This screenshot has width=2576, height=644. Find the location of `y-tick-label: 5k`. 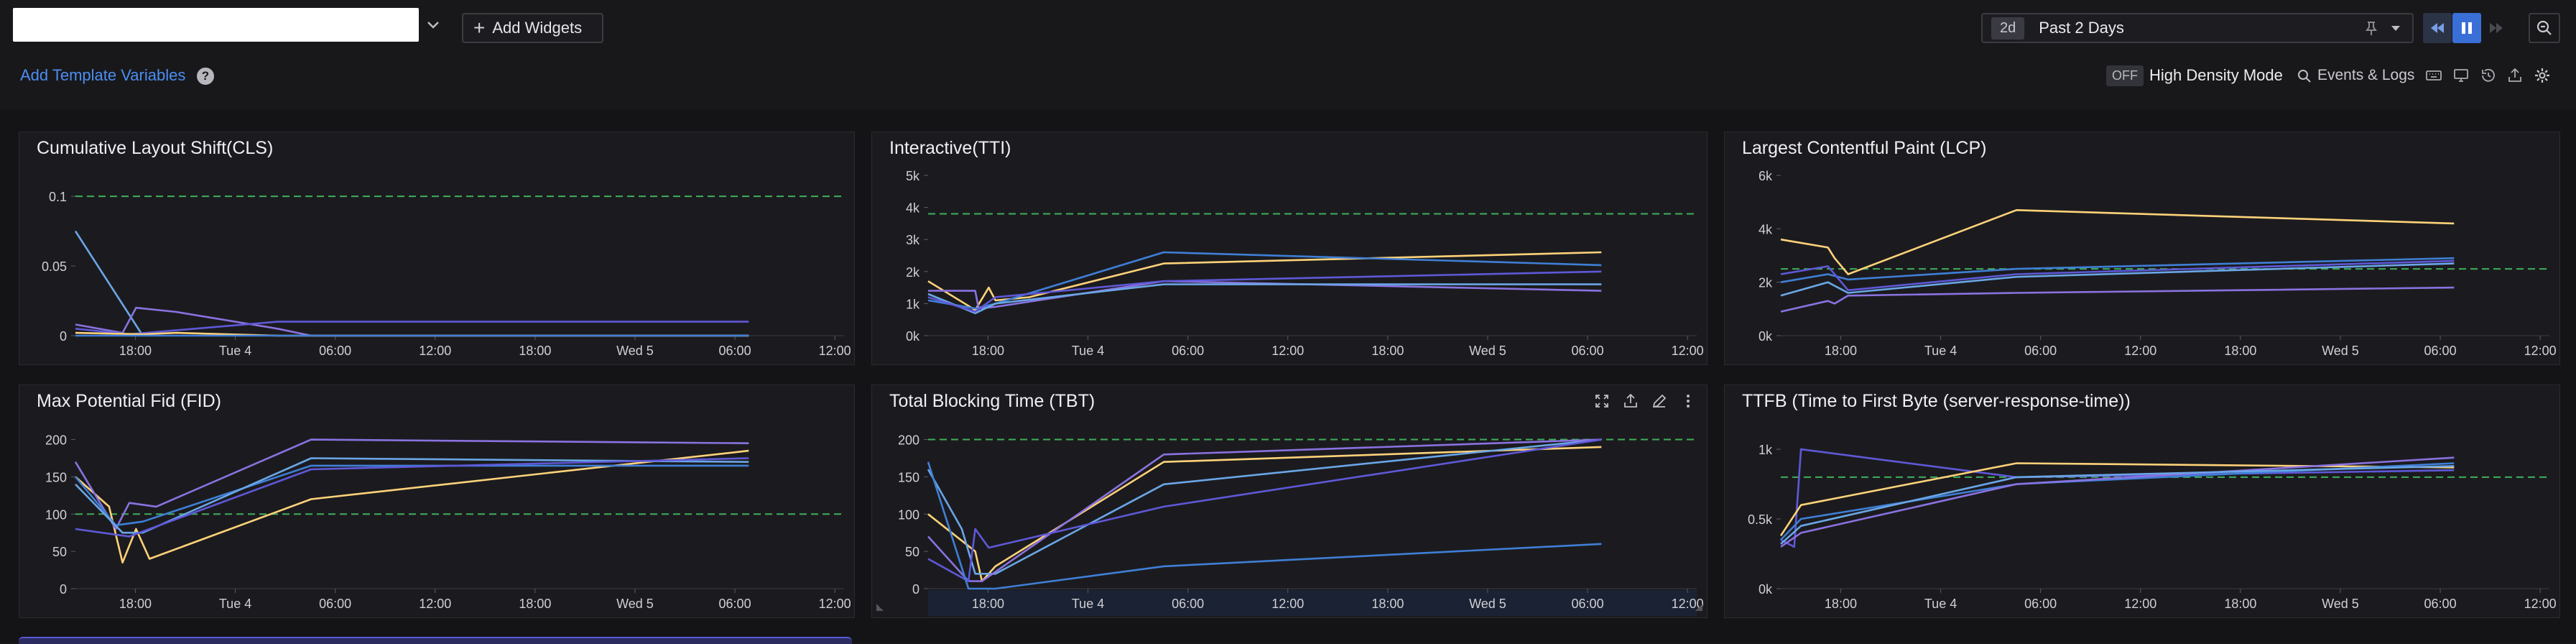

y-tick-label: 5k is located at coordinates (913, 176).